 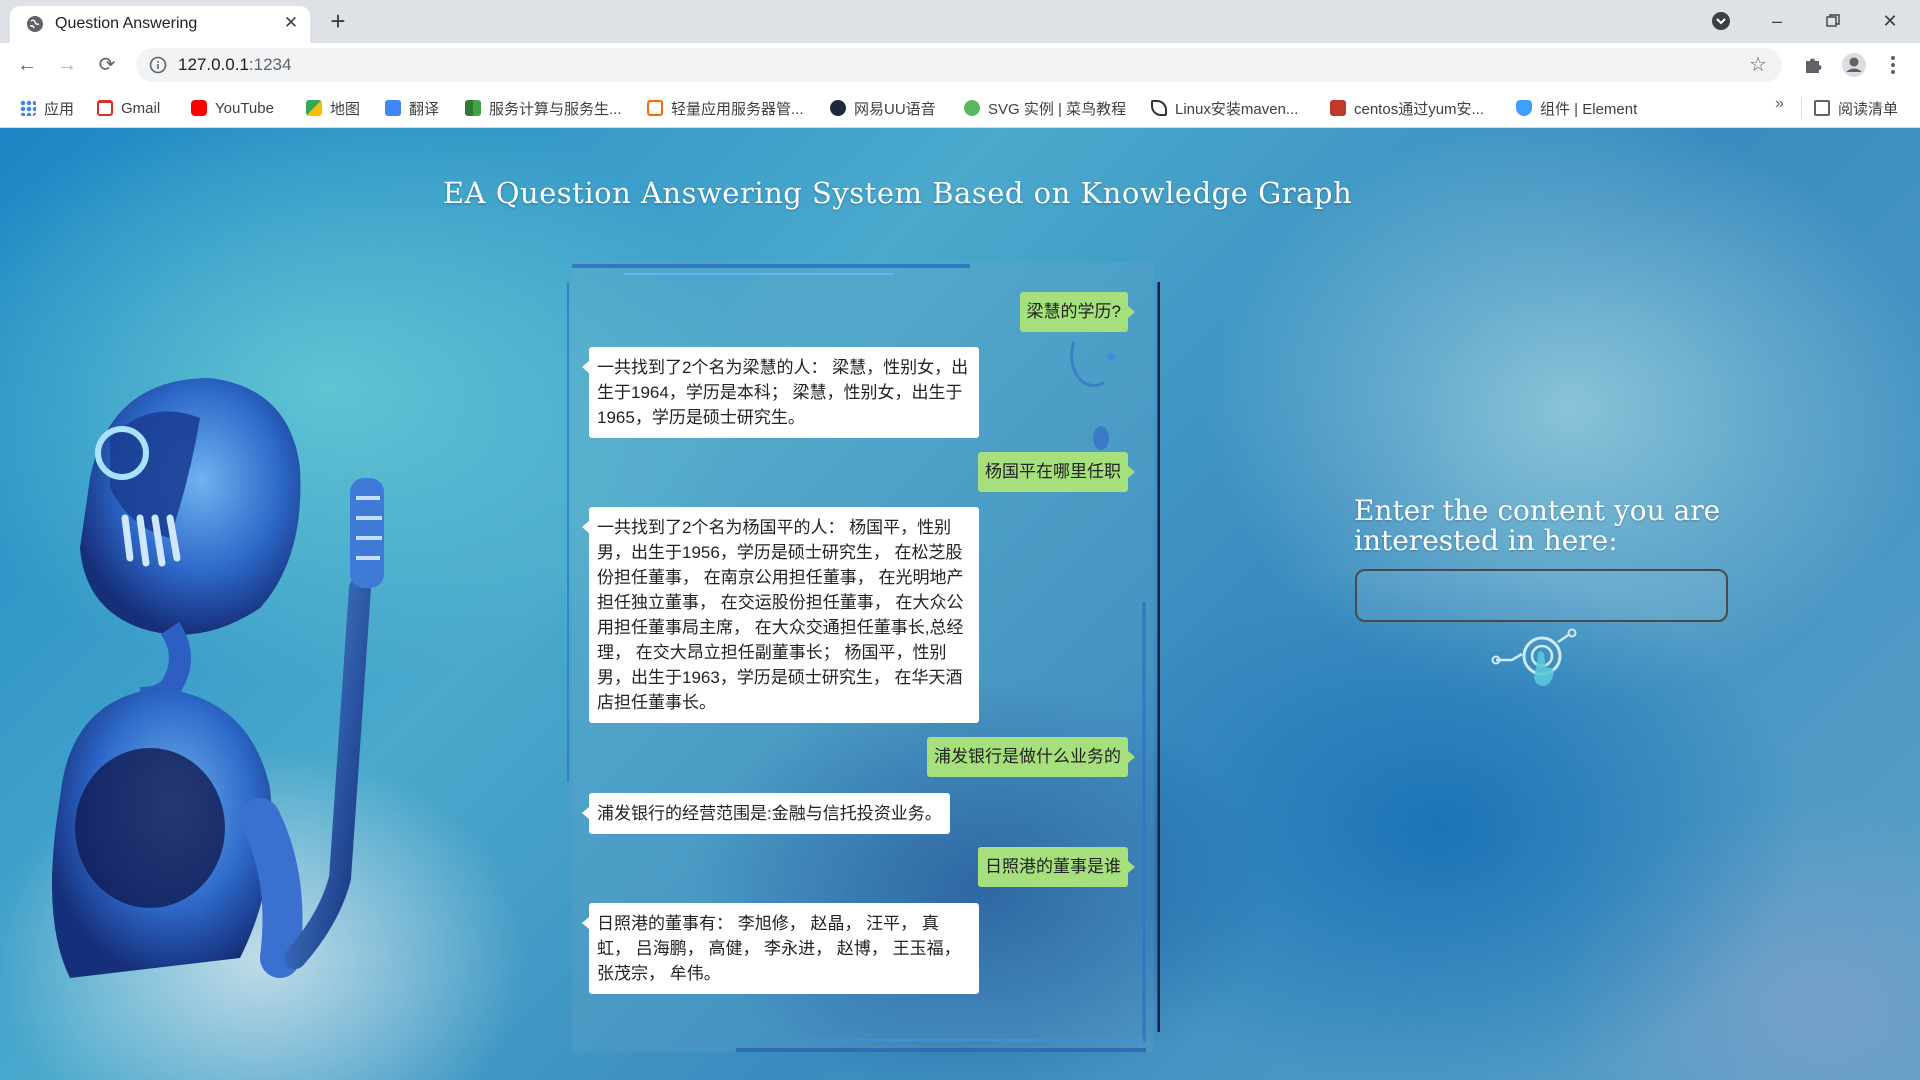 I want to click on gmail-icon, so click(x=105, y=108).